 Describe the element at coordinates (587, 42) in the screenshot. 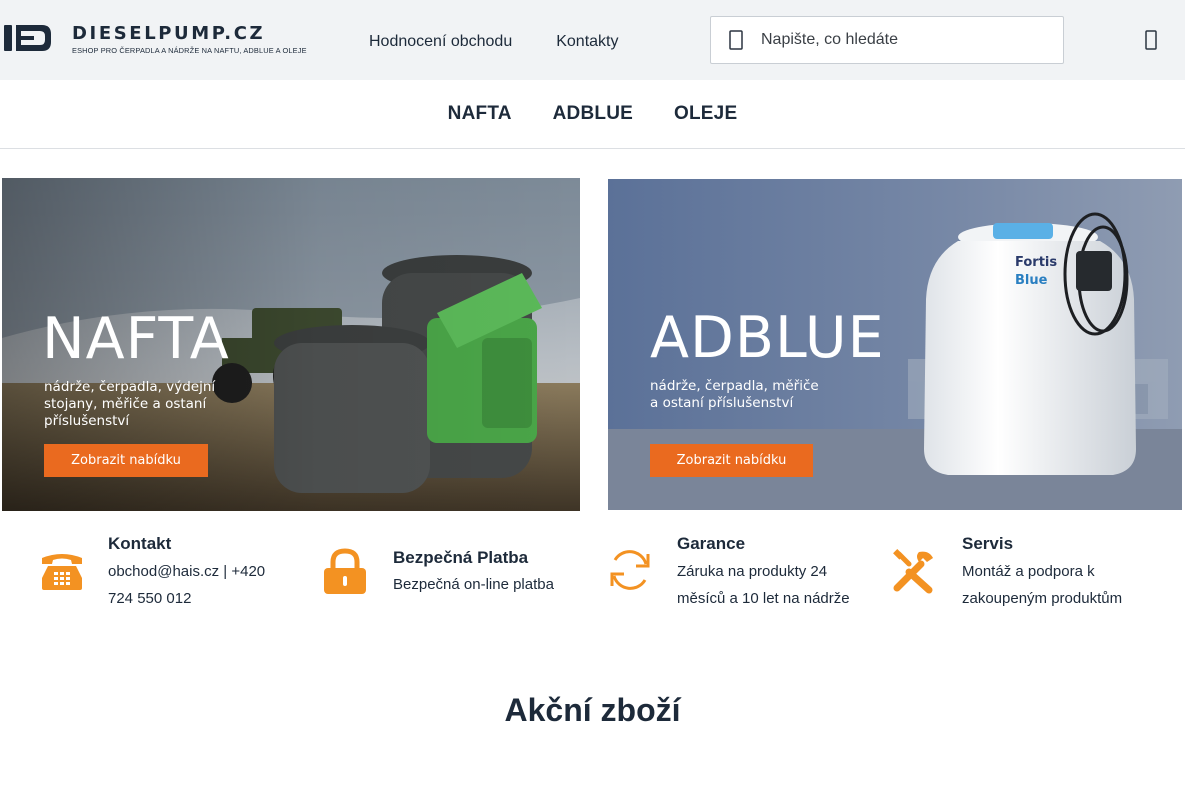

I see `nav-link-contacts: Kontakty` at that location.